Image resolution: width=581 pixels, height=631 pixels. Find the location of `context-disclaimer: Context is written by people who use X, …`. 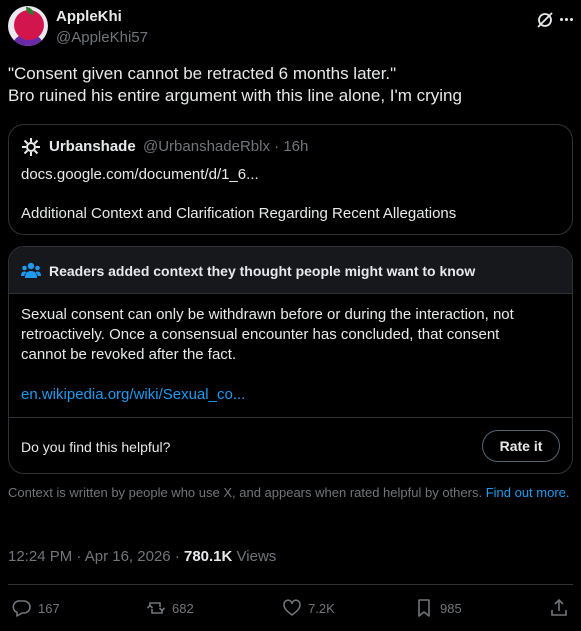

context-disclaimer: Context is written by people who use X, … is located at coordinates (290, 493).